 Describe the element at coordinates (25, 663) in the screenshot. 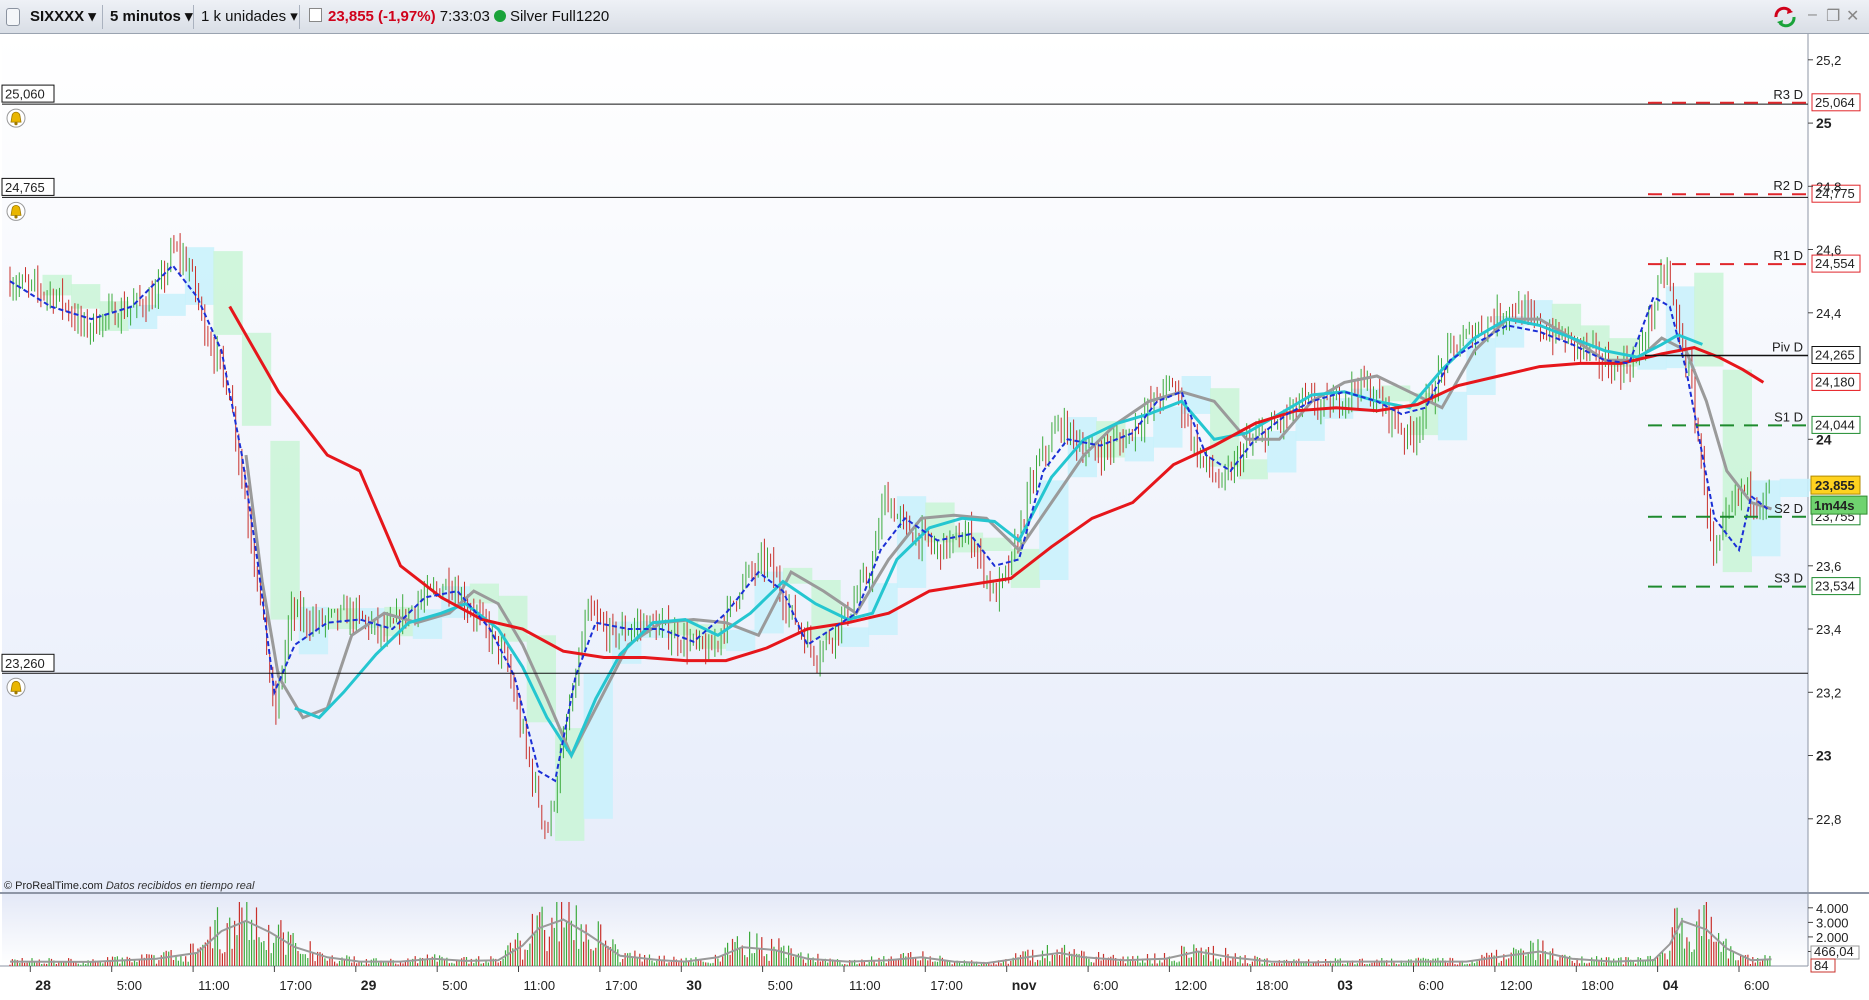

I see `alert-label: 23,260` at that location.